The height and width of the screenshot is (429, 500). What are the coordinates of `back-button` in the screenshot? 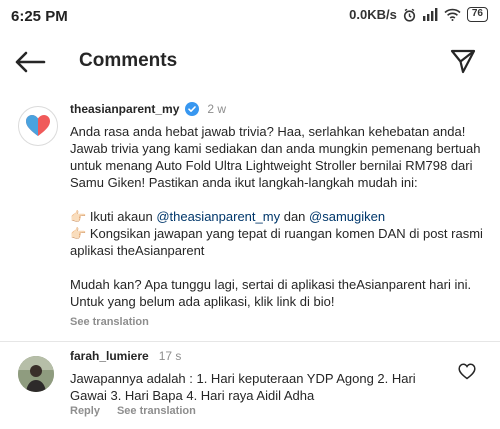 It's located at (30, 62).